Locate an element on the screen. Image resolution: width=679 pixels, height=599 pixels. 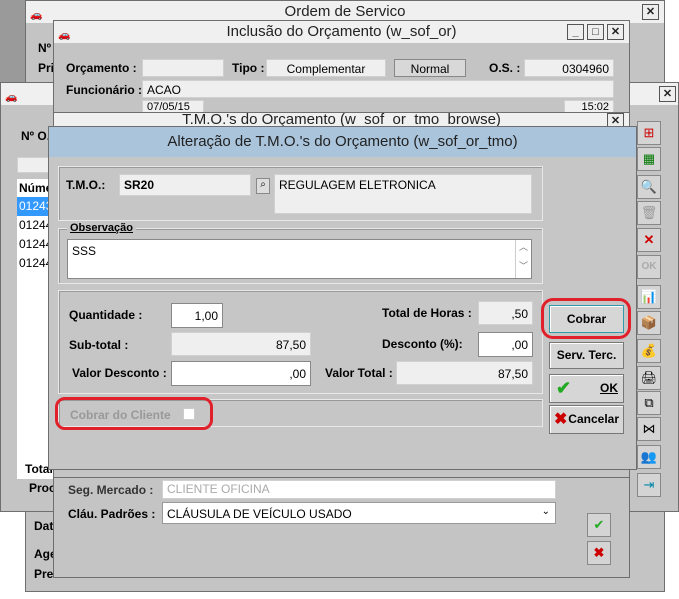
tipo-label: Tipo : is located at coordinates (248, 68).